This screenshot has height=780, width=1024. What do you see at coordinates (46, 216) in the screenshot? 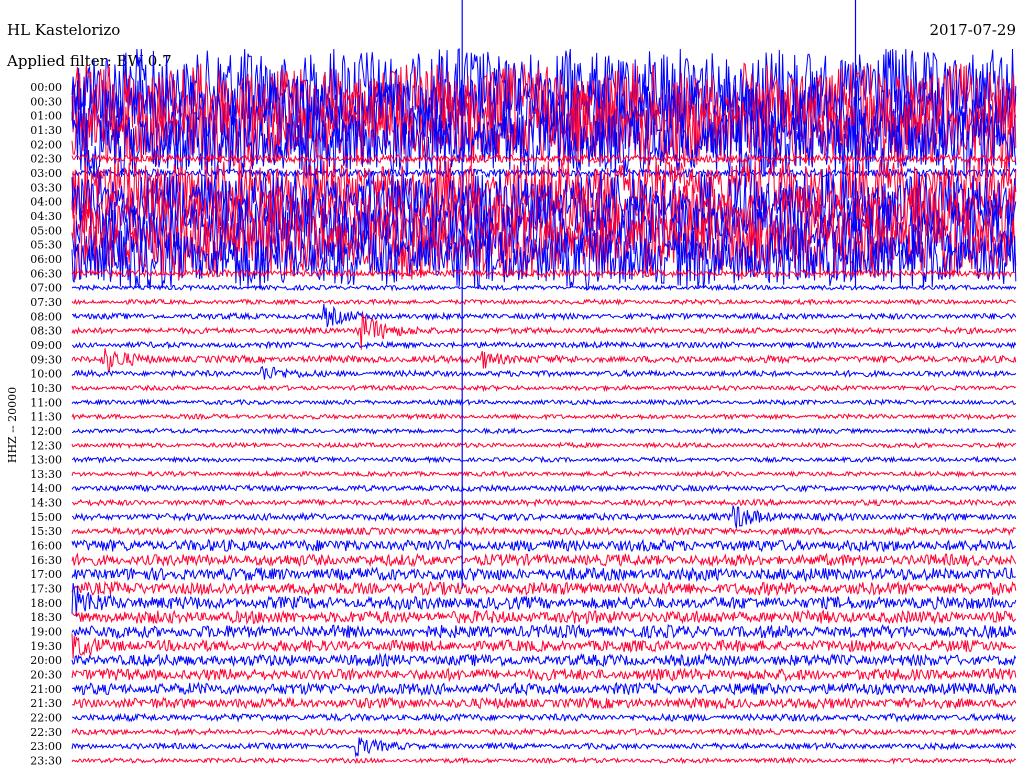
I see `time-tick-label: 04:30` at bounding box center [46, 216].